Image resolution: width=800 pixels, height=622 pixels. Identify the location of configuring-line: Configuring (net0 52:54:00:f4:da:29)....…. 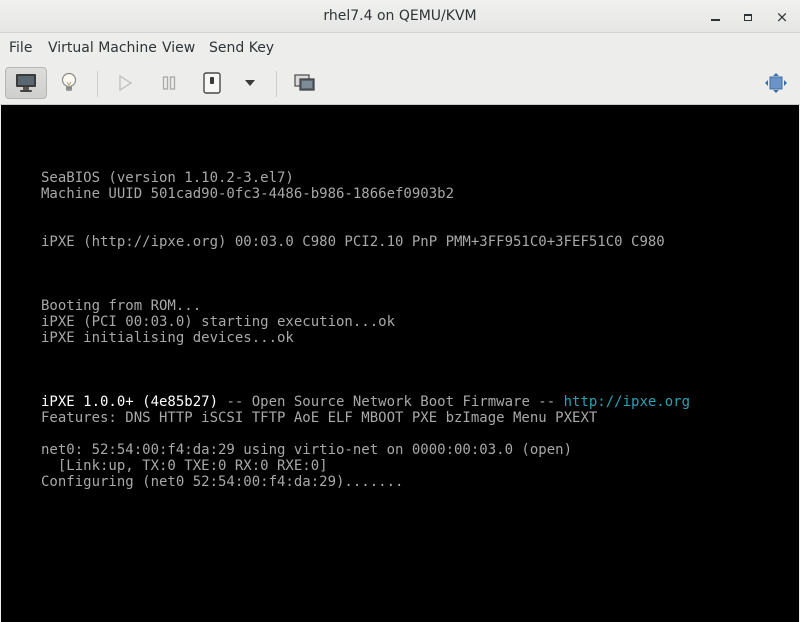
(222, 482).